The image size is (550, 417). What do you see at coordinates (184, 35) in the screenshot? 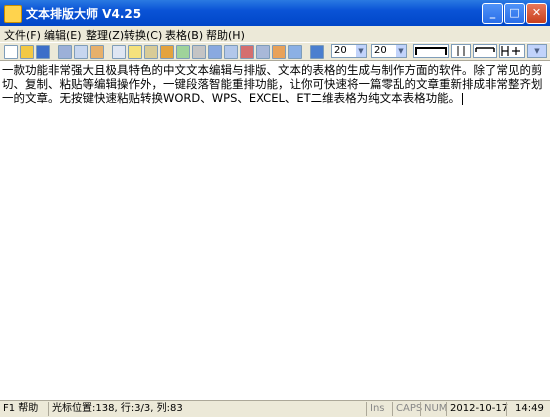
I see `menu-table: 表格(B)` at bounding box center [184, 35].